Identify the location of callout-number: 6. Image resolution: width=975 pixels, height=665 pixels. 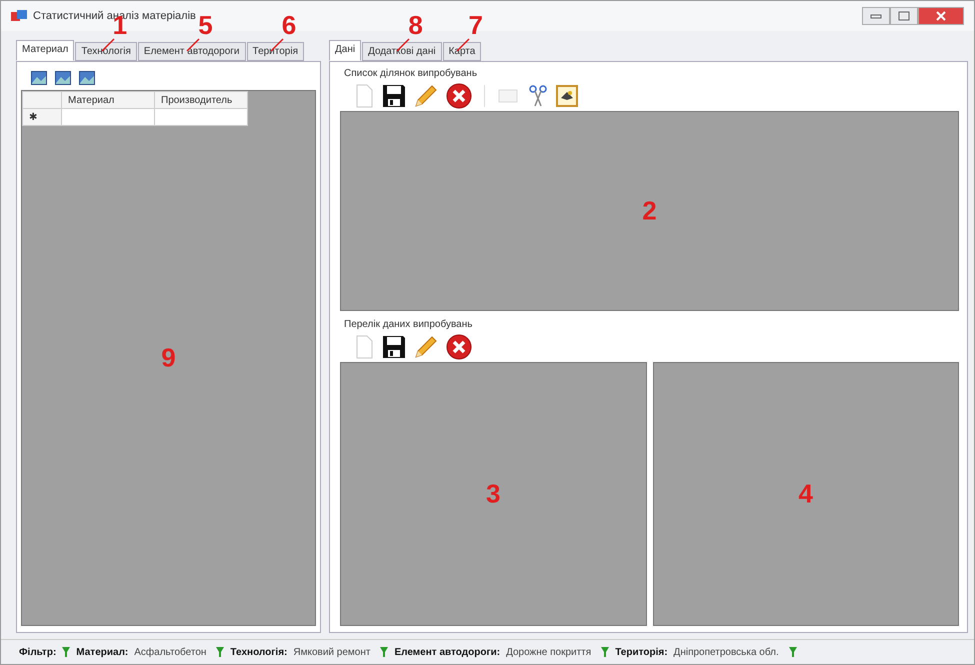
(289, 25).